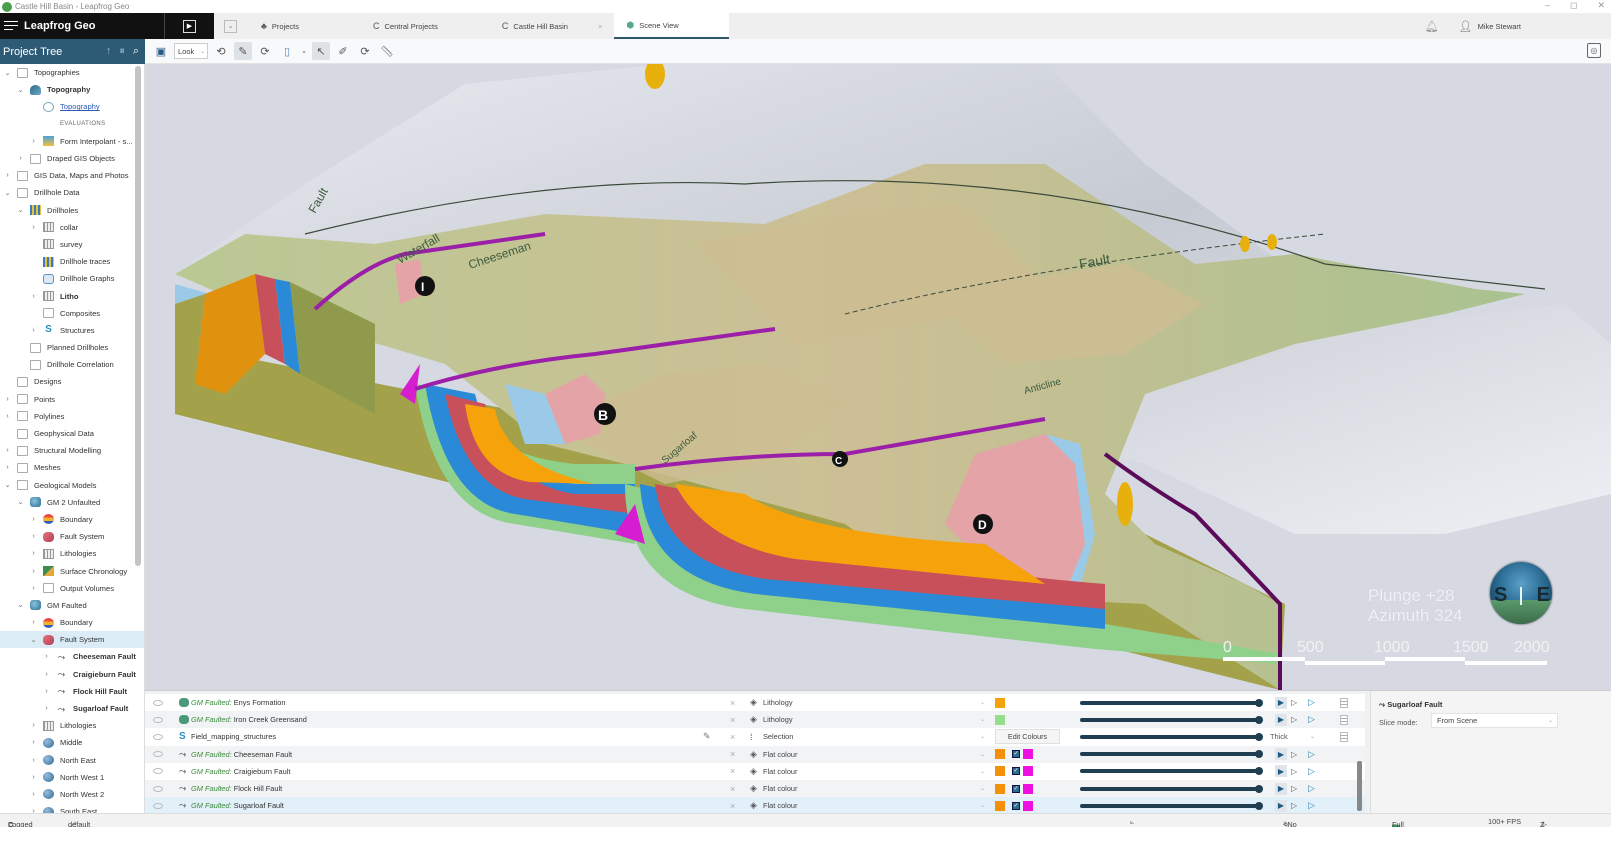  Describe the element at coordinates (780, 805) in the screenshot. I see `colour-type-select: Flat colour` at that location.